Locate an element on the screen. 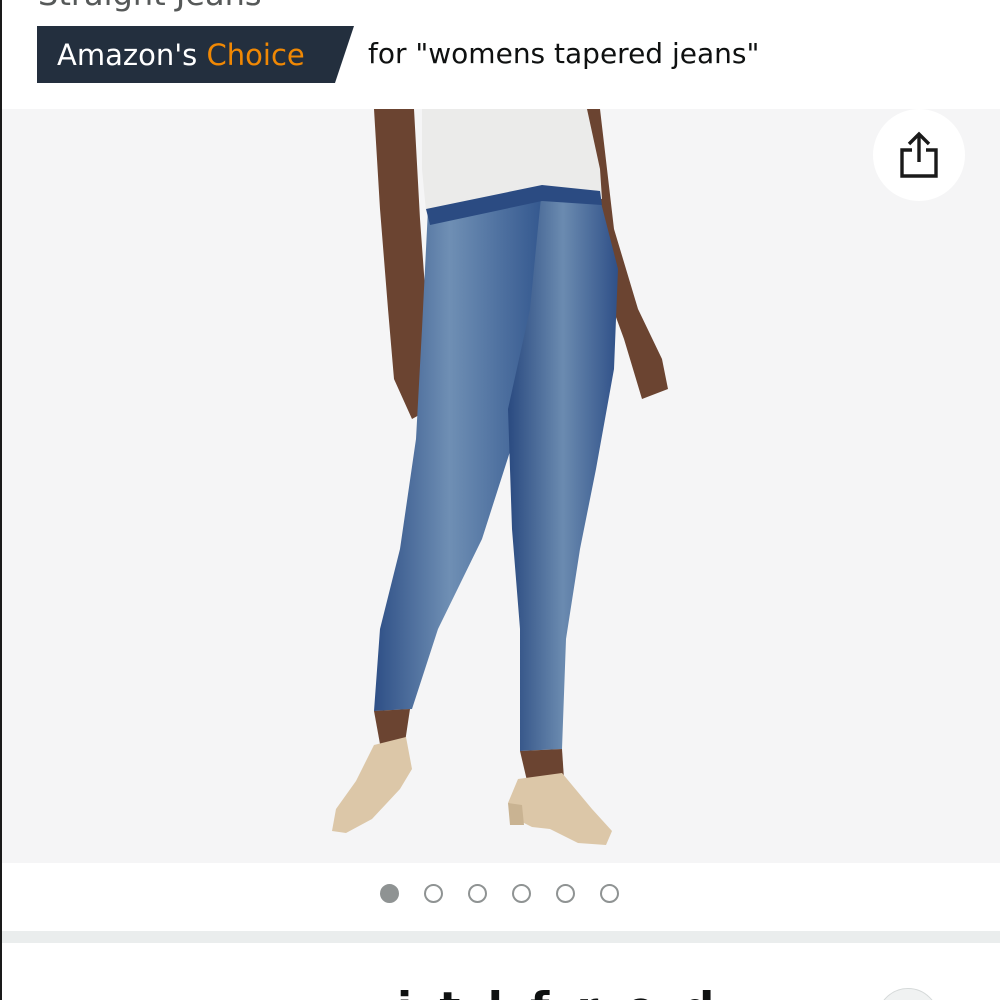 This screenshot has width=1000, height=1000. model-right-shoe-heel is located at coordinates (516, 814).